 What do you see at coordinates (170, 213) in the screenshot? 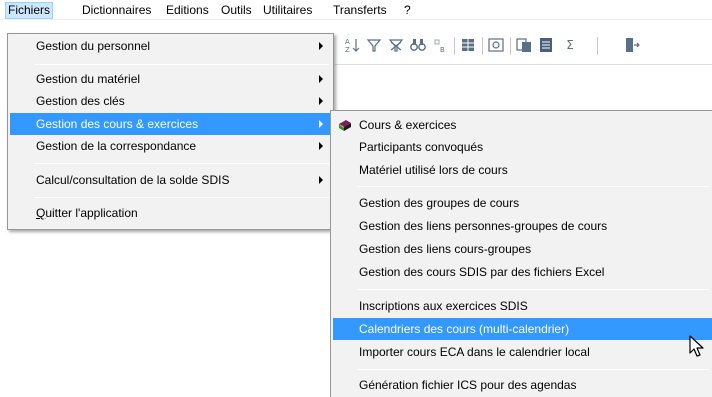
I see `menu-item-quitter: Quitter l'application` at bounding box center [170, 213].